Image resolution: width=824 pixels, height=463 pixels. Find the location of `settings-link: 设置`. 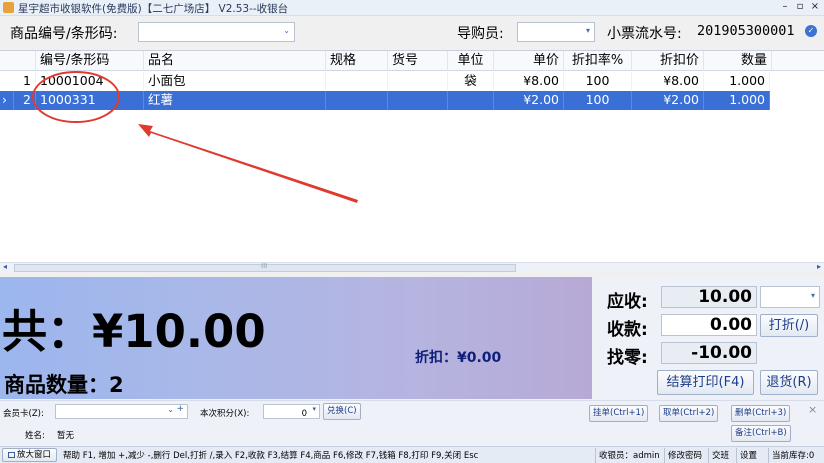

settings-link: 设置 is located at coordinates (748, 455).